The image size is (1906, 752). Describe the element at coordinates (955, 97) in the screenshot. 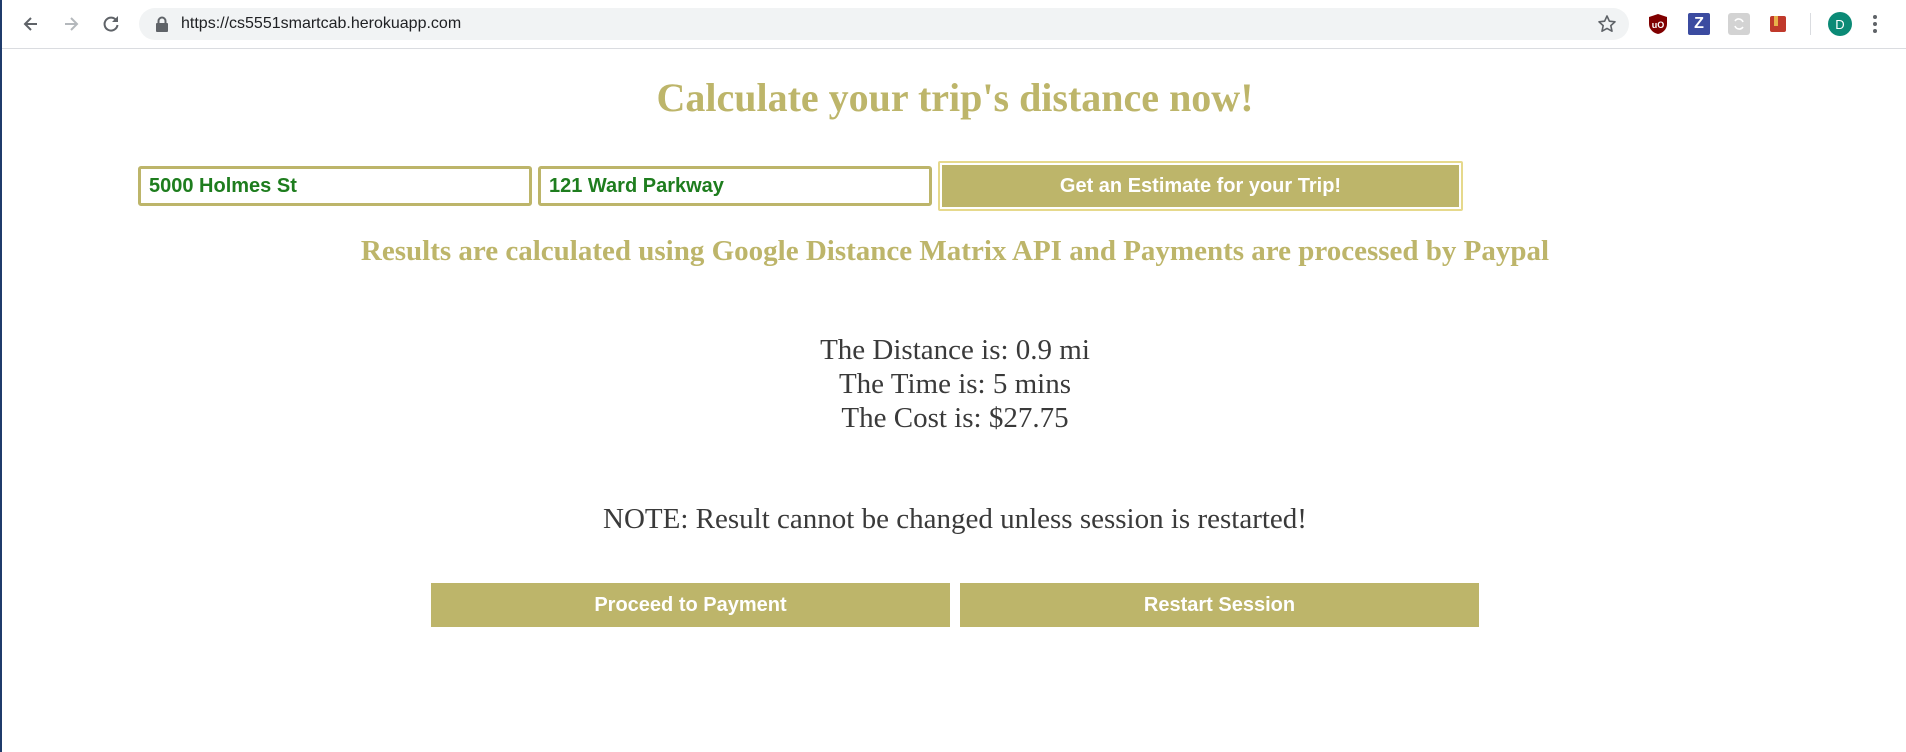

I see `page-title: Calculate your trip's distance now!` at that location.